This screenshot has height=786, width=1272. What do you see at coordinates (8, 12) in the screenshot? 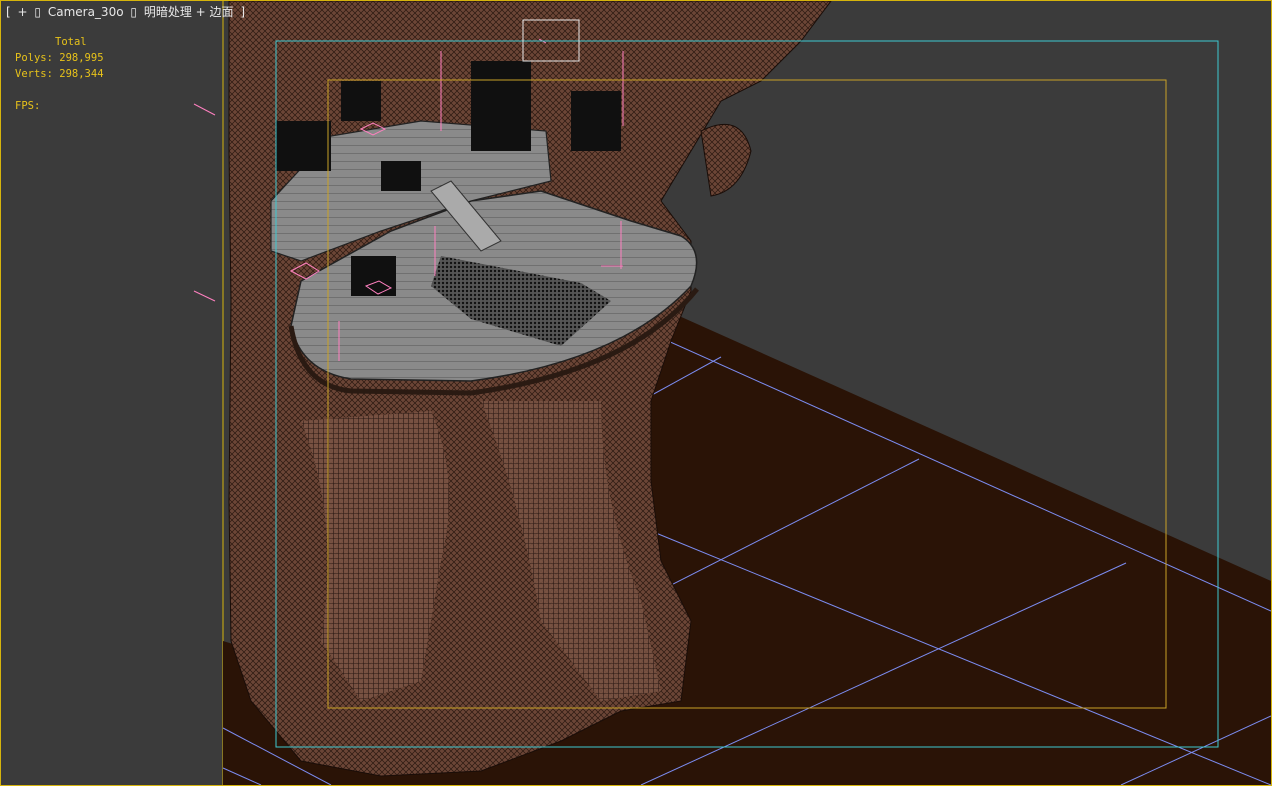
I see `label-open-bracket: [` at bounding box center [8, 12].